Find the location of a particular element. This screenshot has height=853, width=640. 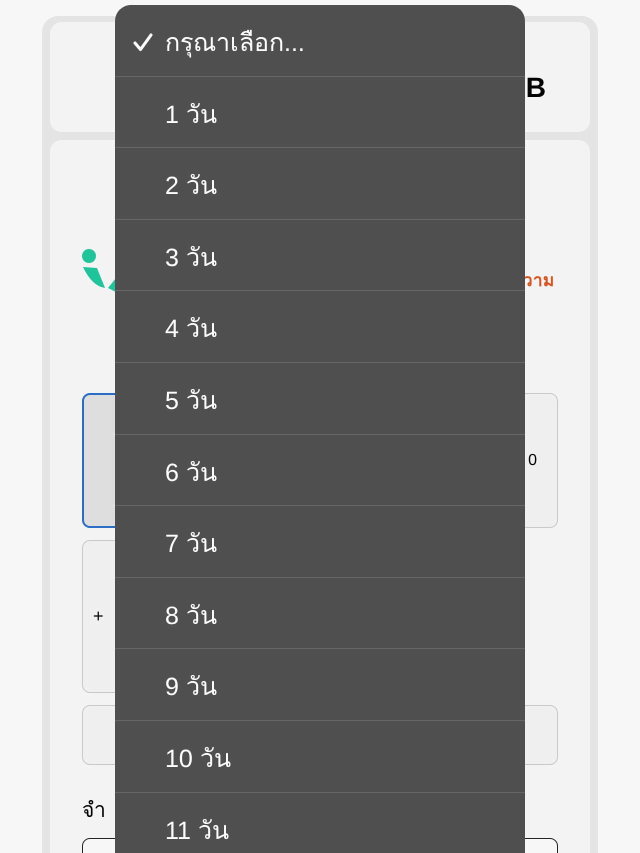

dropdown-option: 2 วัน is located at coordinates (320, 184).